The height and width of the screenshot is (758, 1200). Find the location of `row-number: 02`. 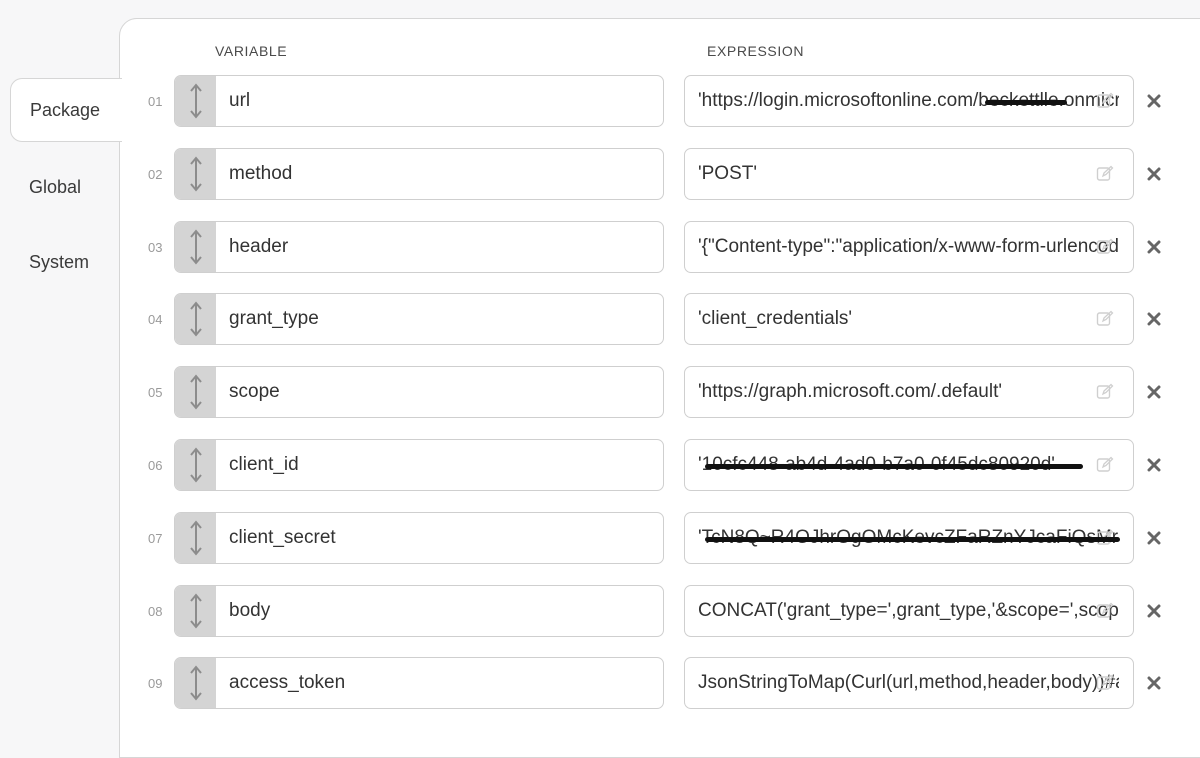

row-number: 02 is located at coordinates (155, 174).